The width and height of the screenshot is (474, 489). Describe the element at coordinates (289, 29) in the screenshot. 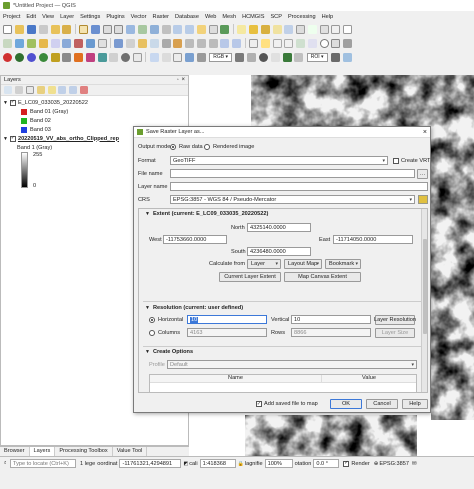

I see `field-calculator-icon` at that location.